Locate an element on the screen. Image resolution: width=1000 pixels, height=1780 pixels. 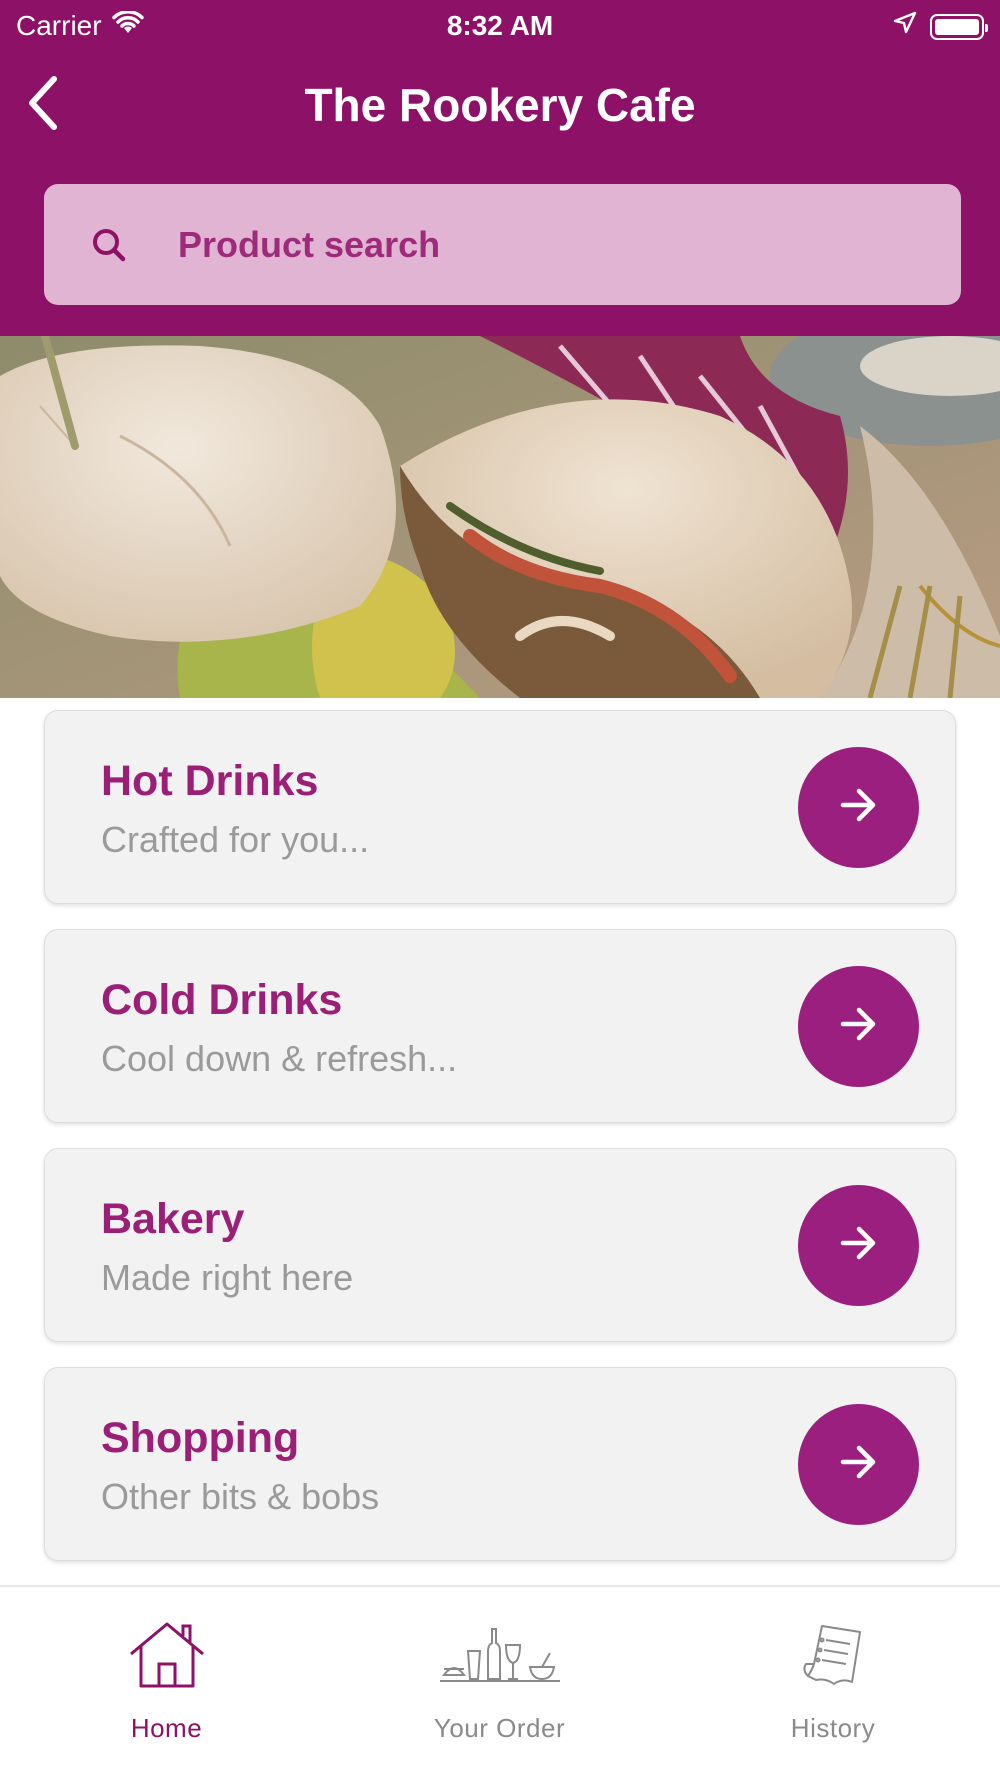
category-title: Shopping is located at coordinates (200, 1438).